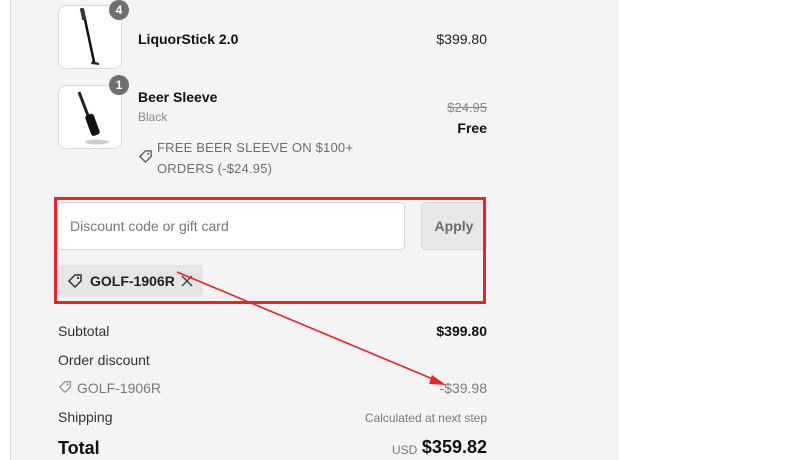 The width and height of the screenshot is (800, 460). What do you see at coordinates (472, 128) in the screenshot?
I see `product-price: Free` at bounding box center [472, 128].